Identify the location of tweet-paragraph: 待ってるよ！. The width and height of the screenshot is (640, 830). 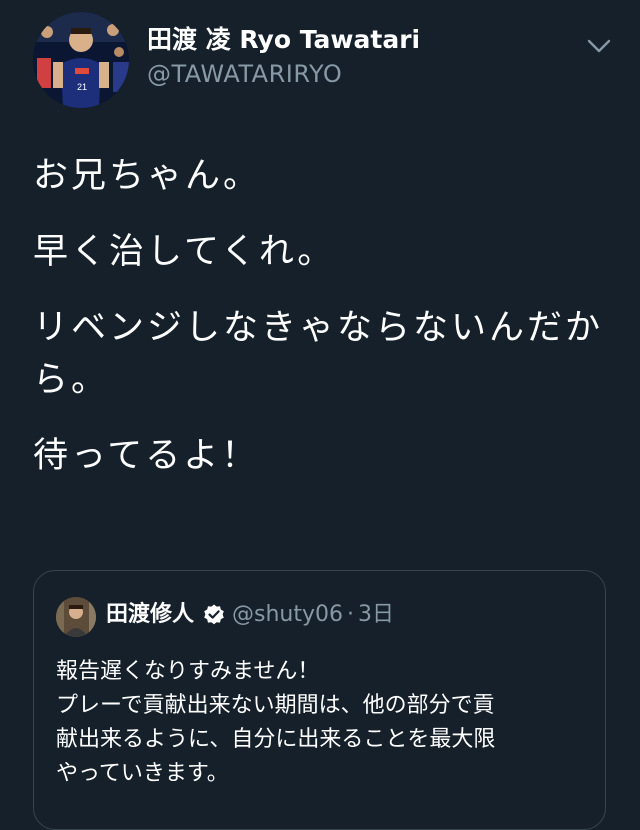
(146, 456).